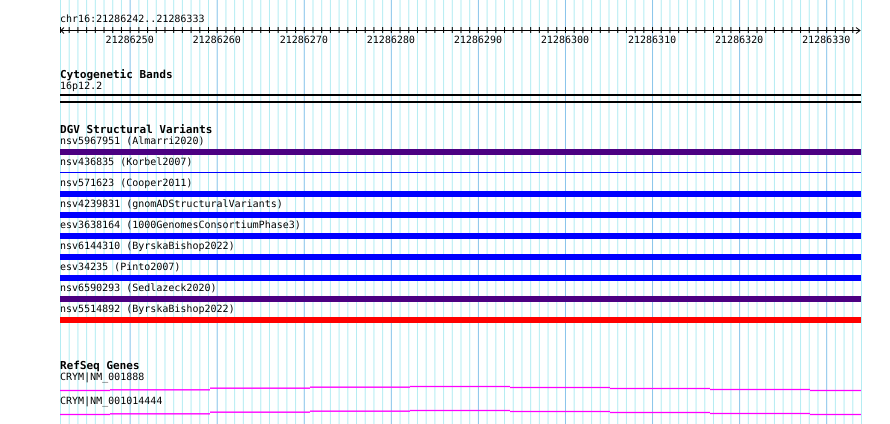  What do you see at coordinates (739, 41) in the screenshot?
I see `ruler-label: 21286320` at bounding box center [739, 41].